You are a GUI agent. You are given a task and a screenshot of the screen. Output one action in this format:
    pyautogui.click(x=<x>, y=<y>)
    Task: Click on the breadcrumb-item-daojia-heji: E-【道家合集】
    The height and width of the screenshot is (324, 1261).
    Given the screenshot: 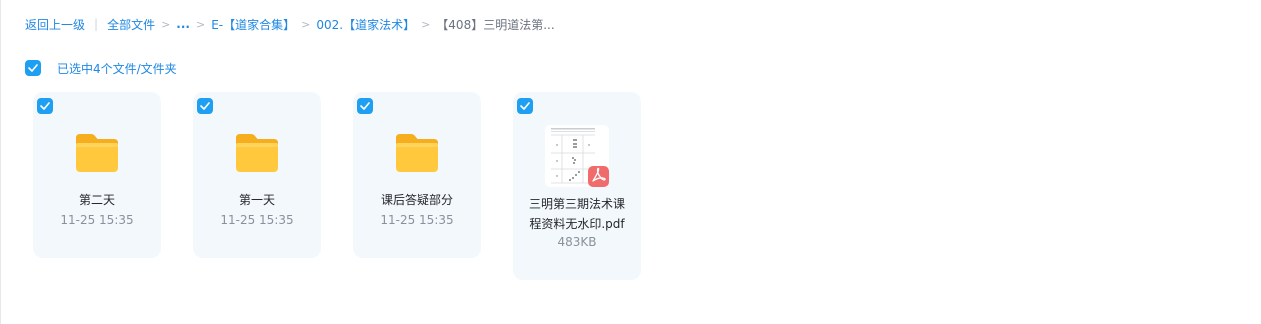 What is the action you would take?
    pyautogui.click(x=253, y=24)
    